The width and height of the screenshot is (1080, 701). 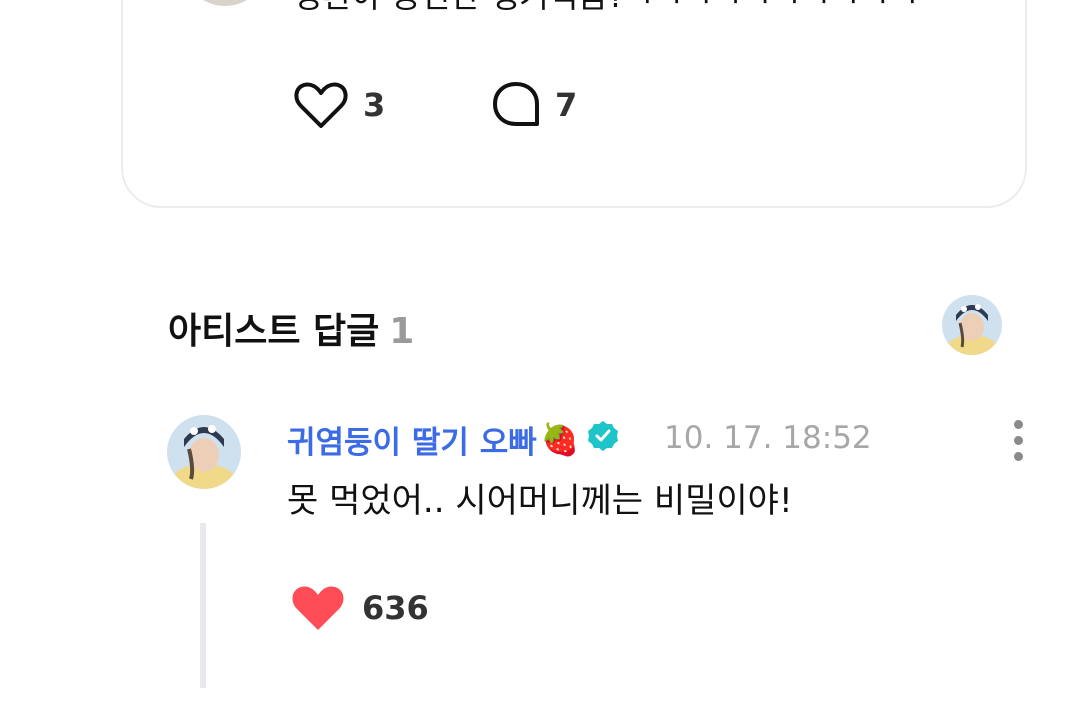 I want to click on strawberry-emoji: 🍓, so click(x=560, y=440).